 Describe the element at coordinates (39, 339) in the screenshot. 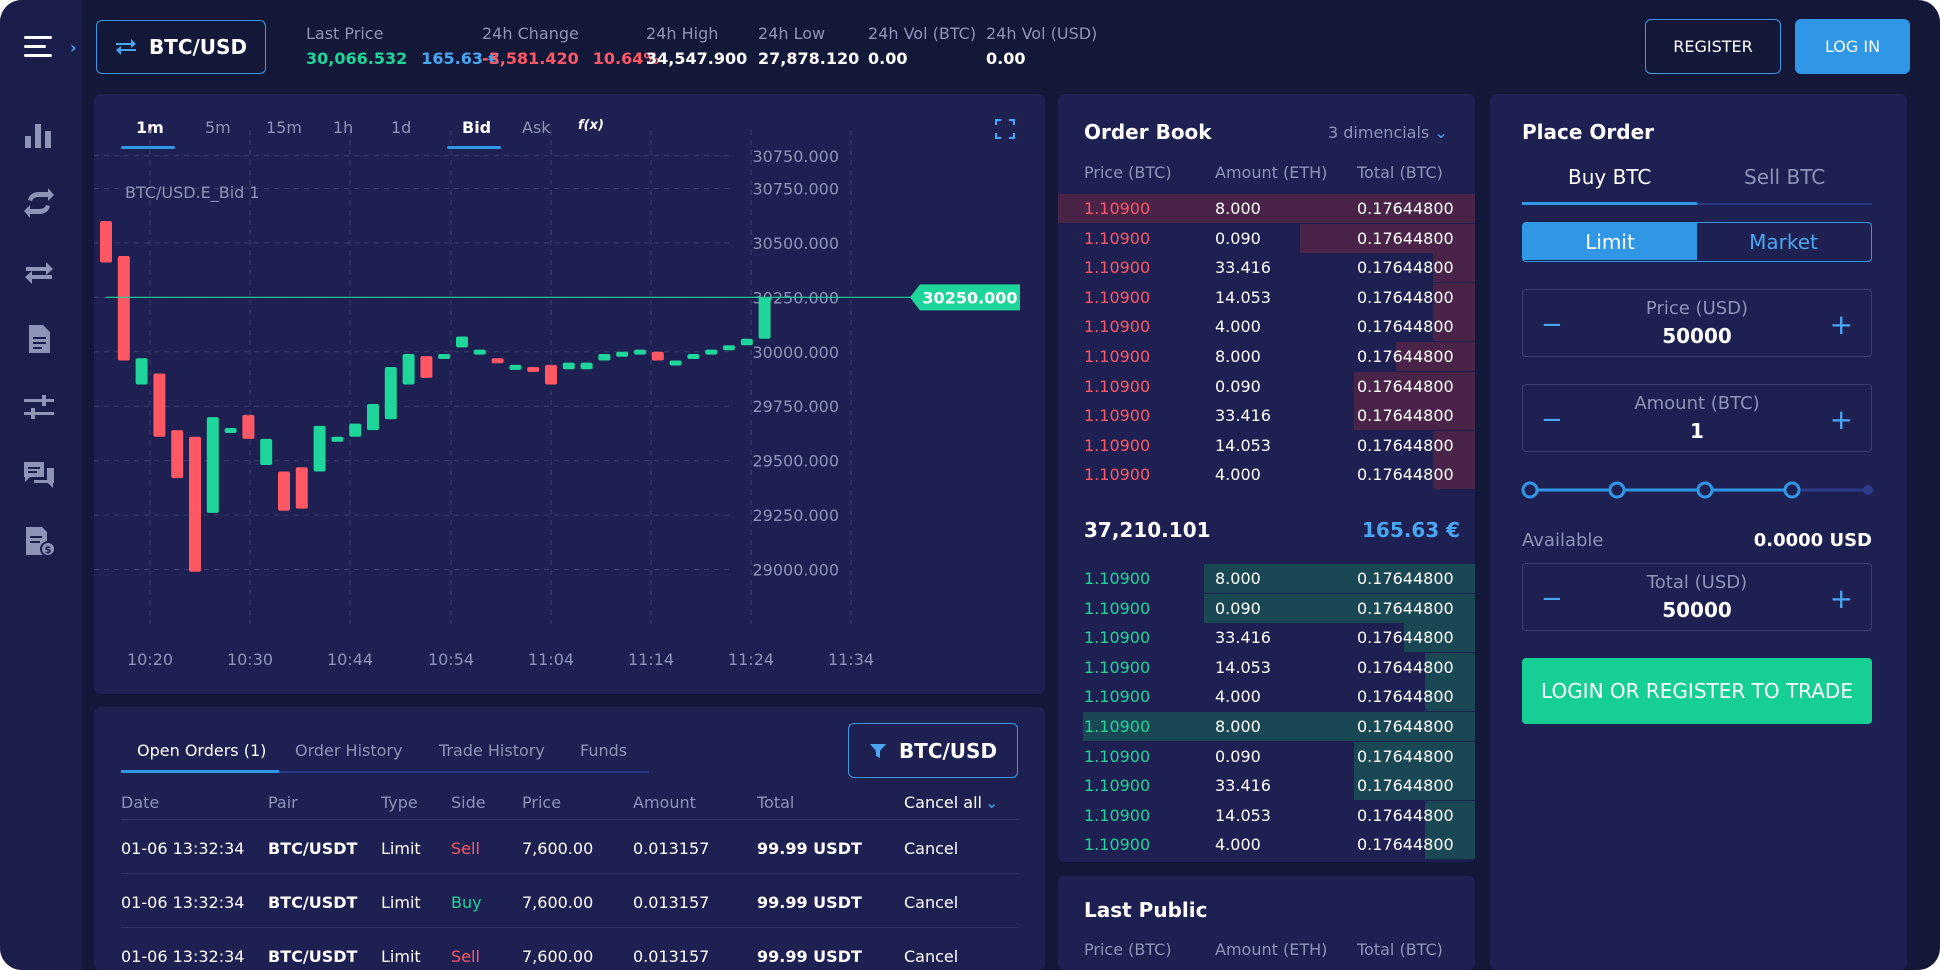

I see `document-icon` at that location.